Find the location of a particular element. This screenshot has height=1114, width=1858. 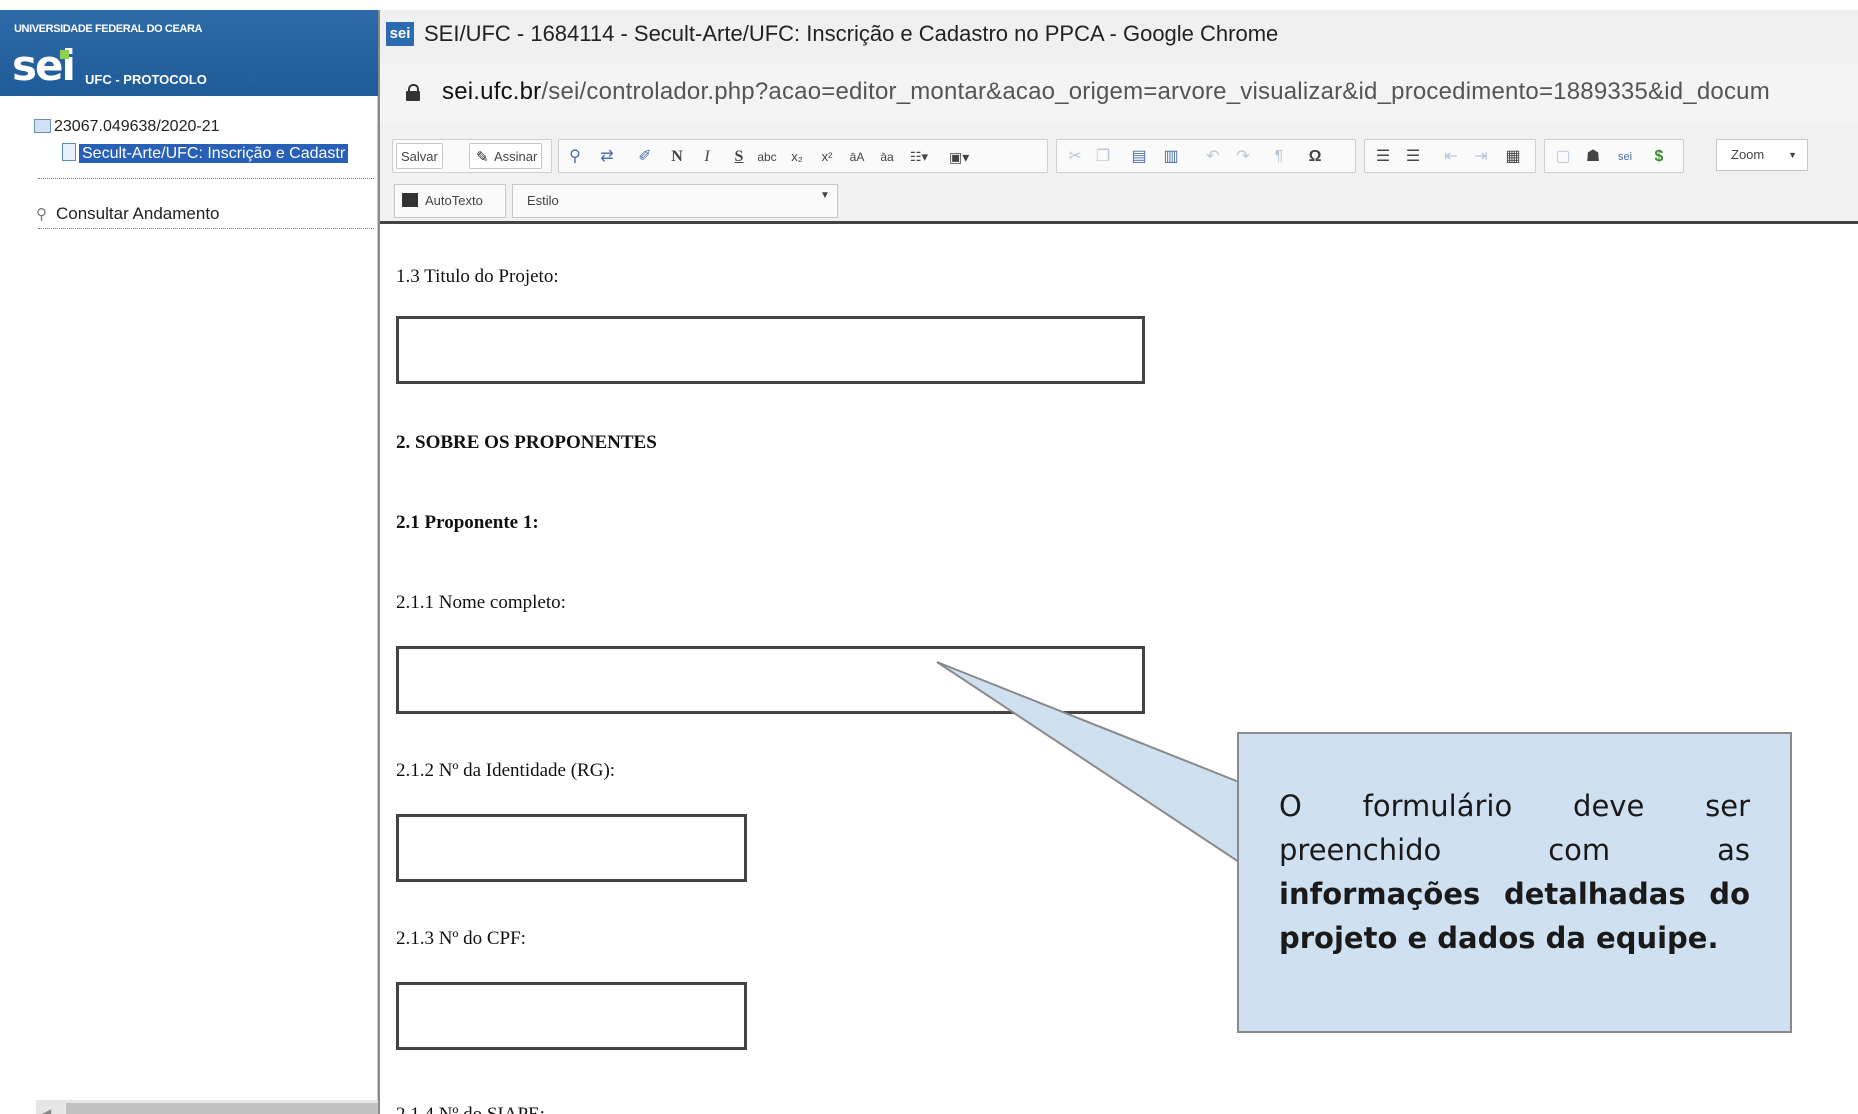

callout-text-regular: O formulário deve ser preenchido com as is located at coordinates (1514, 828).